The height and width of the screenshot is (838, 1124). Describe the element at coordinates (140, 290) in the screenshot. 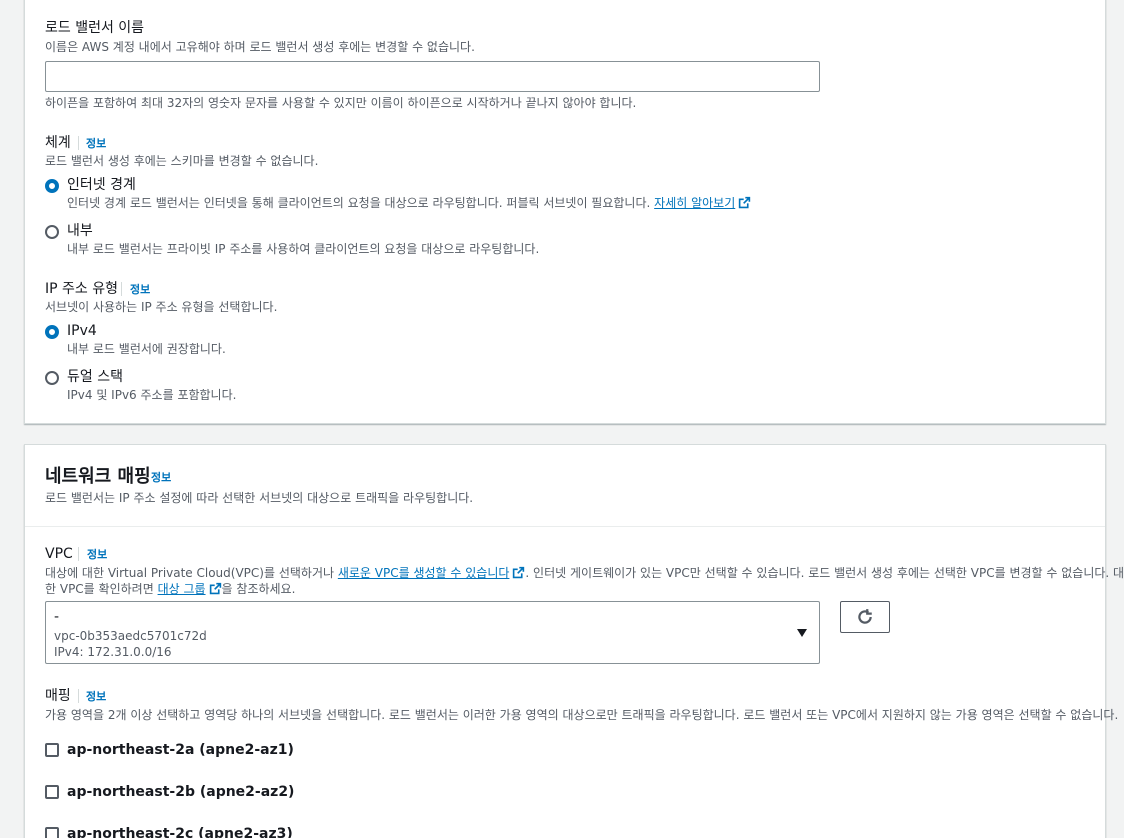

I see `ip-type-info-link: 정보` at that location.